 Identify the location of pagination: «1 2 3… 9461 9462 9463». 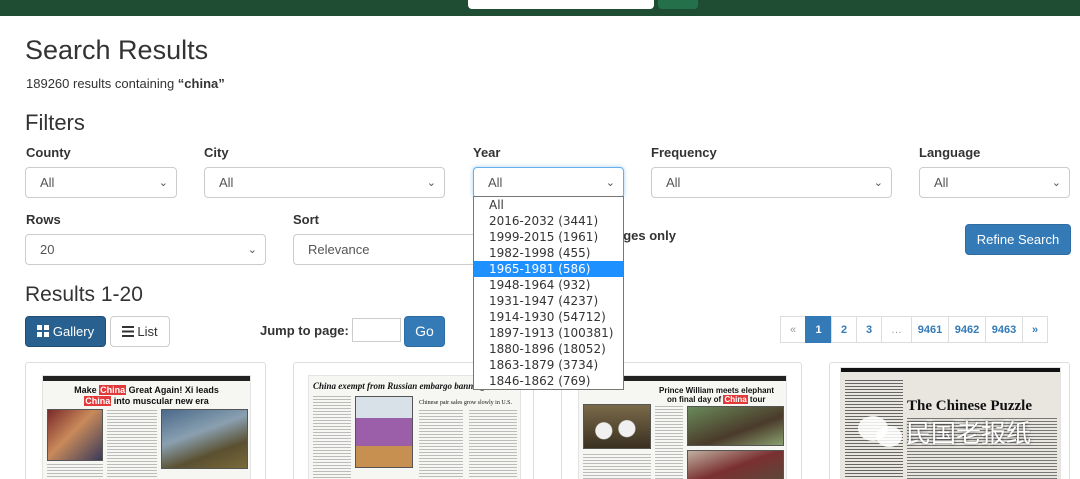
(914, 329).